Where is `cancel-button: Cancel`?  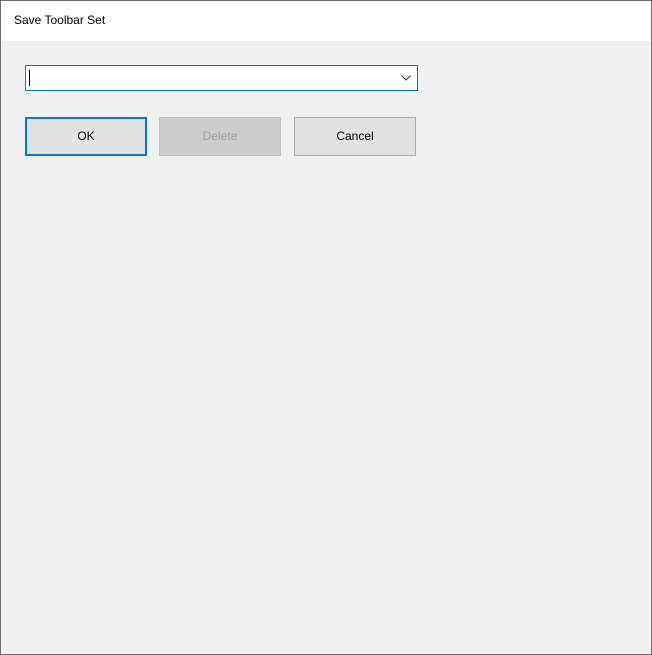
cancel-button: Cancel is located at coordinates (355, 136).